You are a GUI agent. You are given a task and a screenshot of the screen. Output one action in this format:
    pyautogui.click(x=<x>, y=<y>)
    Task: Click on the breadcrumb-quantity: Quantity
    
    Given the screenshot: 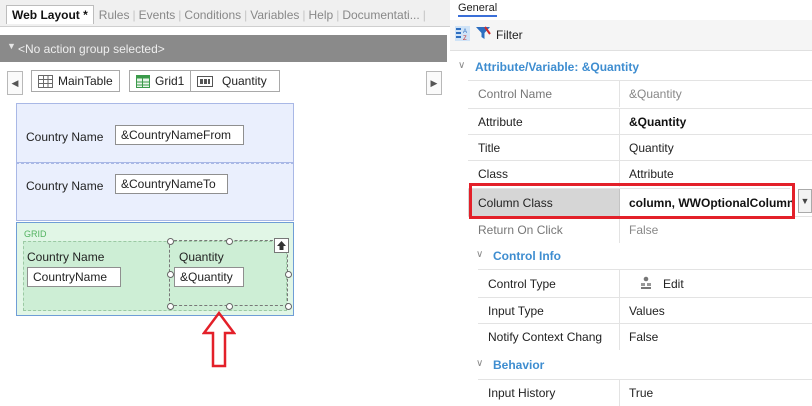 What is the action you would take?
    pyautogui.click(x=235, y=81)
    